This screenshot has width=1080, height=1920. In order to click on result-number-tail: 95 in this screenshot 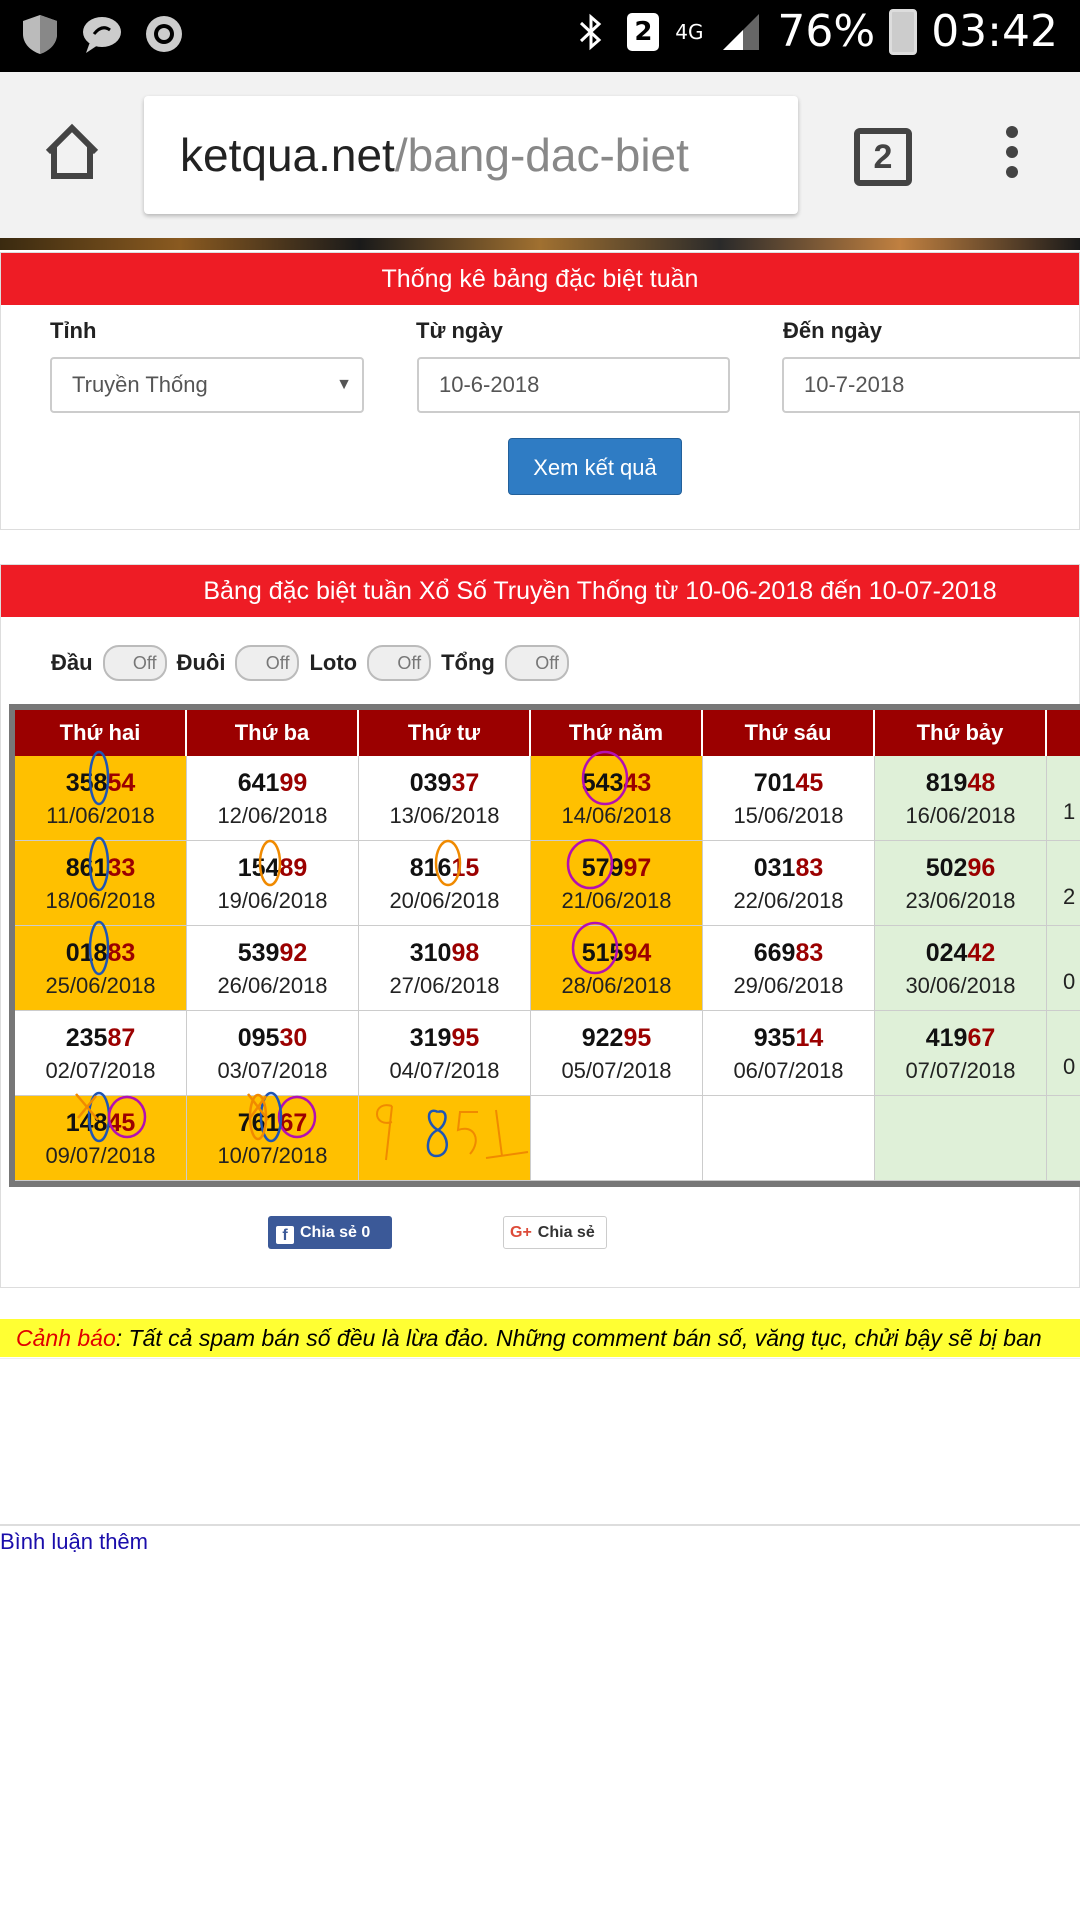, I will do `click(637, 1038)`.